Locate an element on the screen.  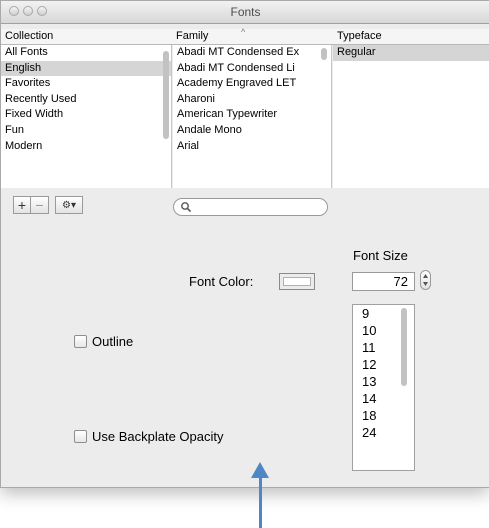
titlebar: Fonts is located at coordinates (245, 12).